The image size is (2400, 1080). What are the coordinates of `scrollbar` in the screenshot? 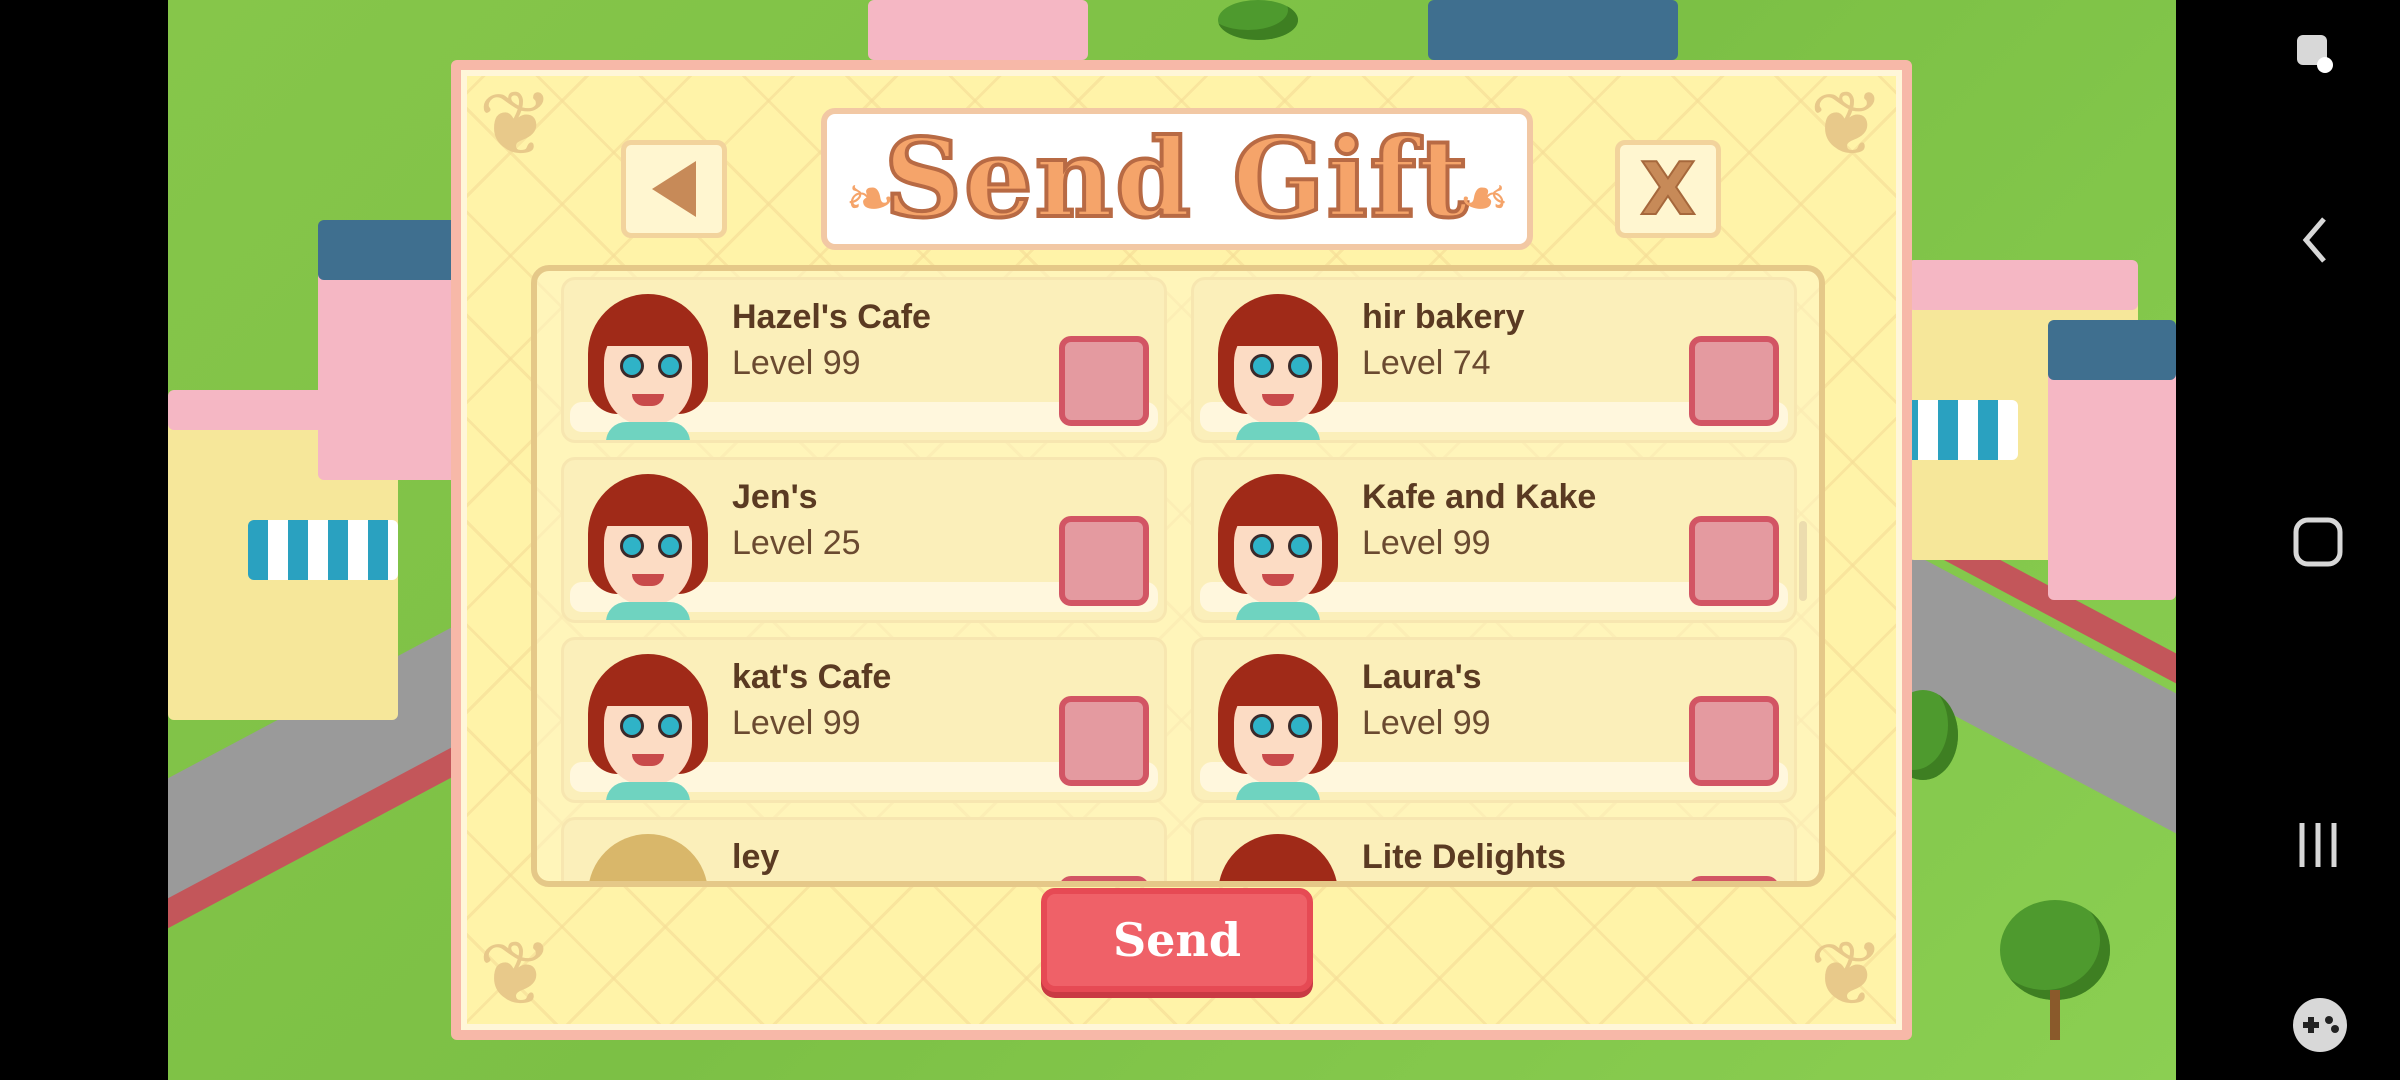 It's located at (1803, 561).